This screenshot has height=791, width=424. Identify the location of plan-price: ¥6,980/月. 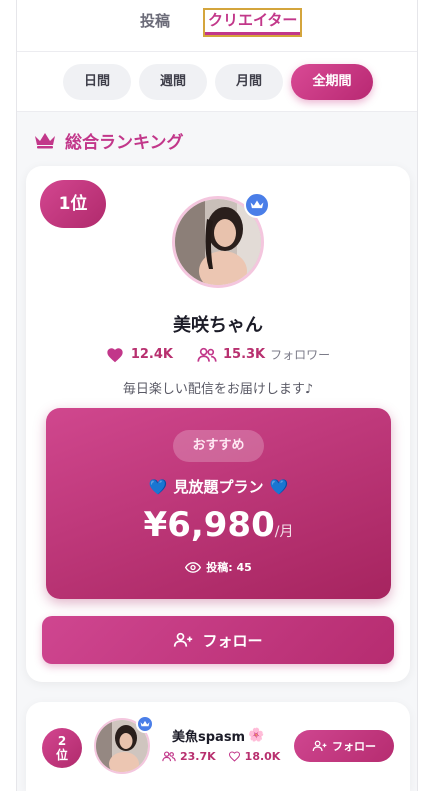
(218, 525).